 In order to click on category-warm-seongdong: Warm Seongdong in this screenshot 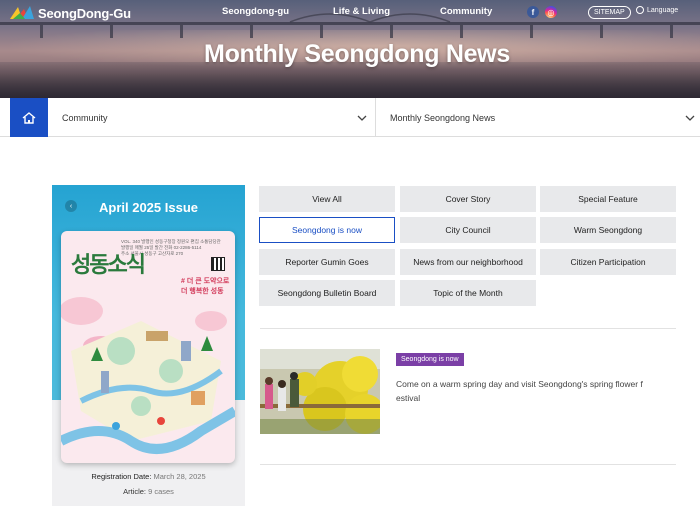, I will do `click(608, 230)`.